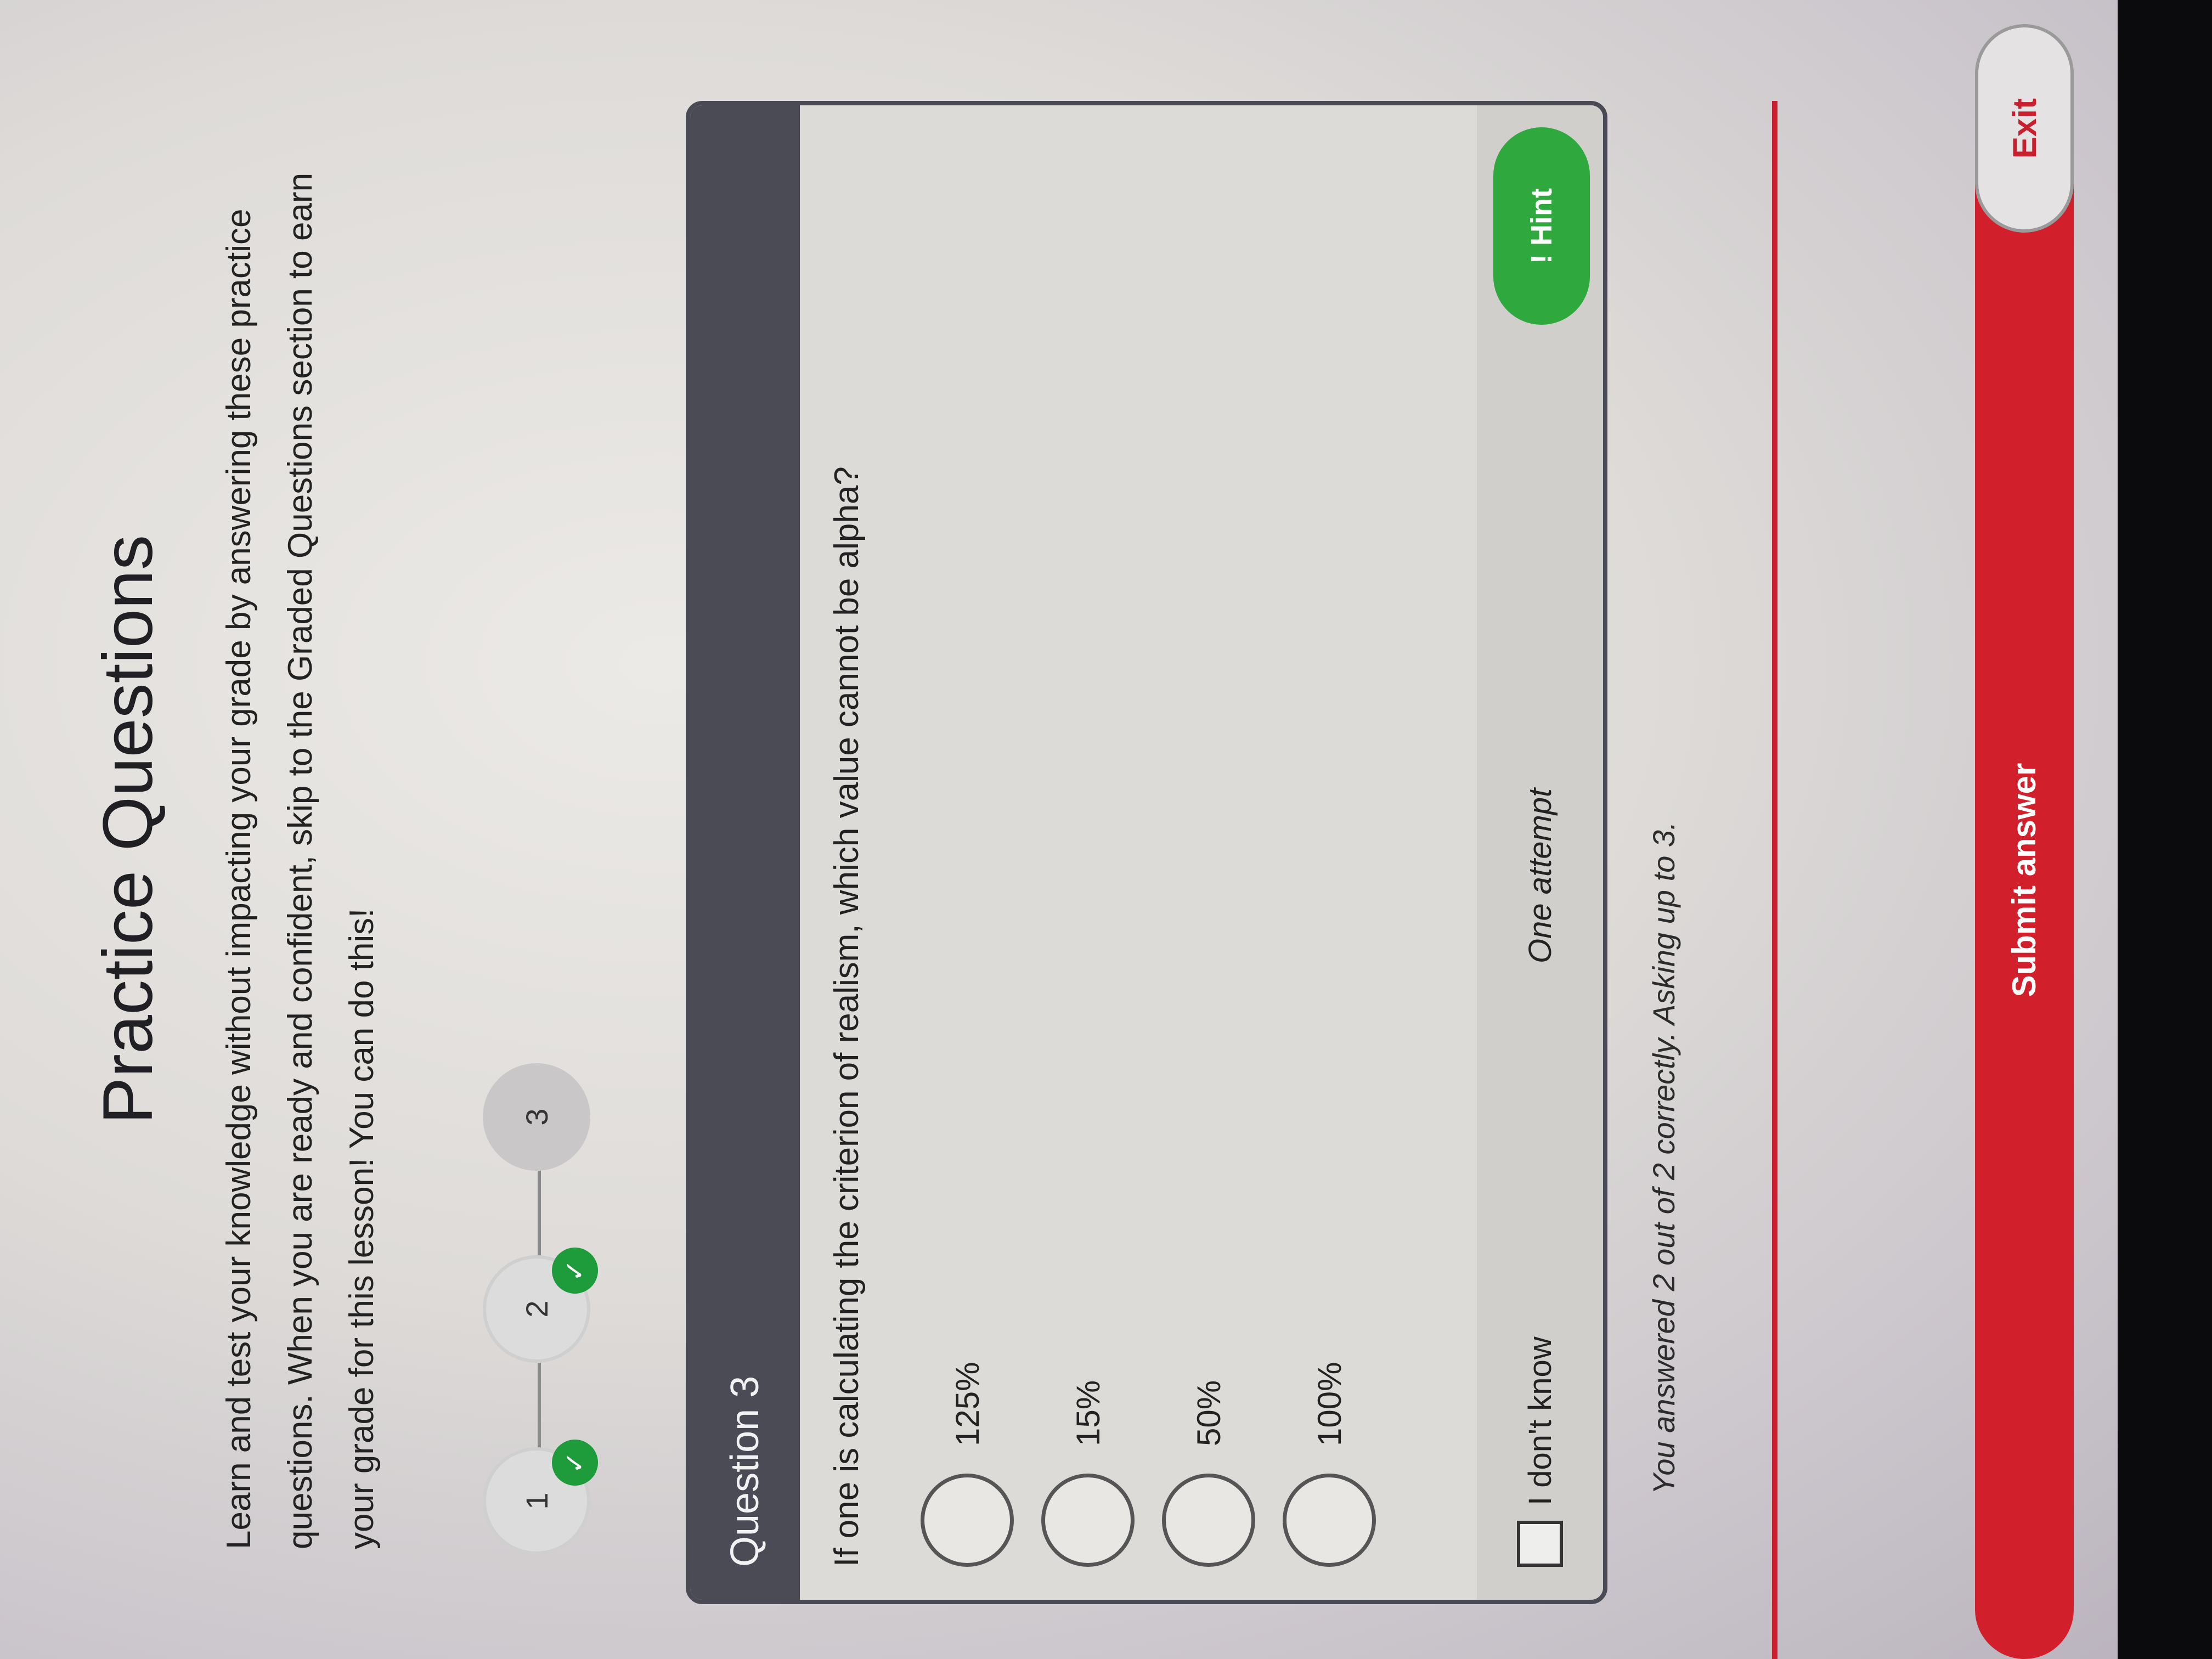 This screenshot has height=1659, width=2212. Describe the element at coordinates (537, 1309) in the screenshot. I see `step-number: 2` at that location.